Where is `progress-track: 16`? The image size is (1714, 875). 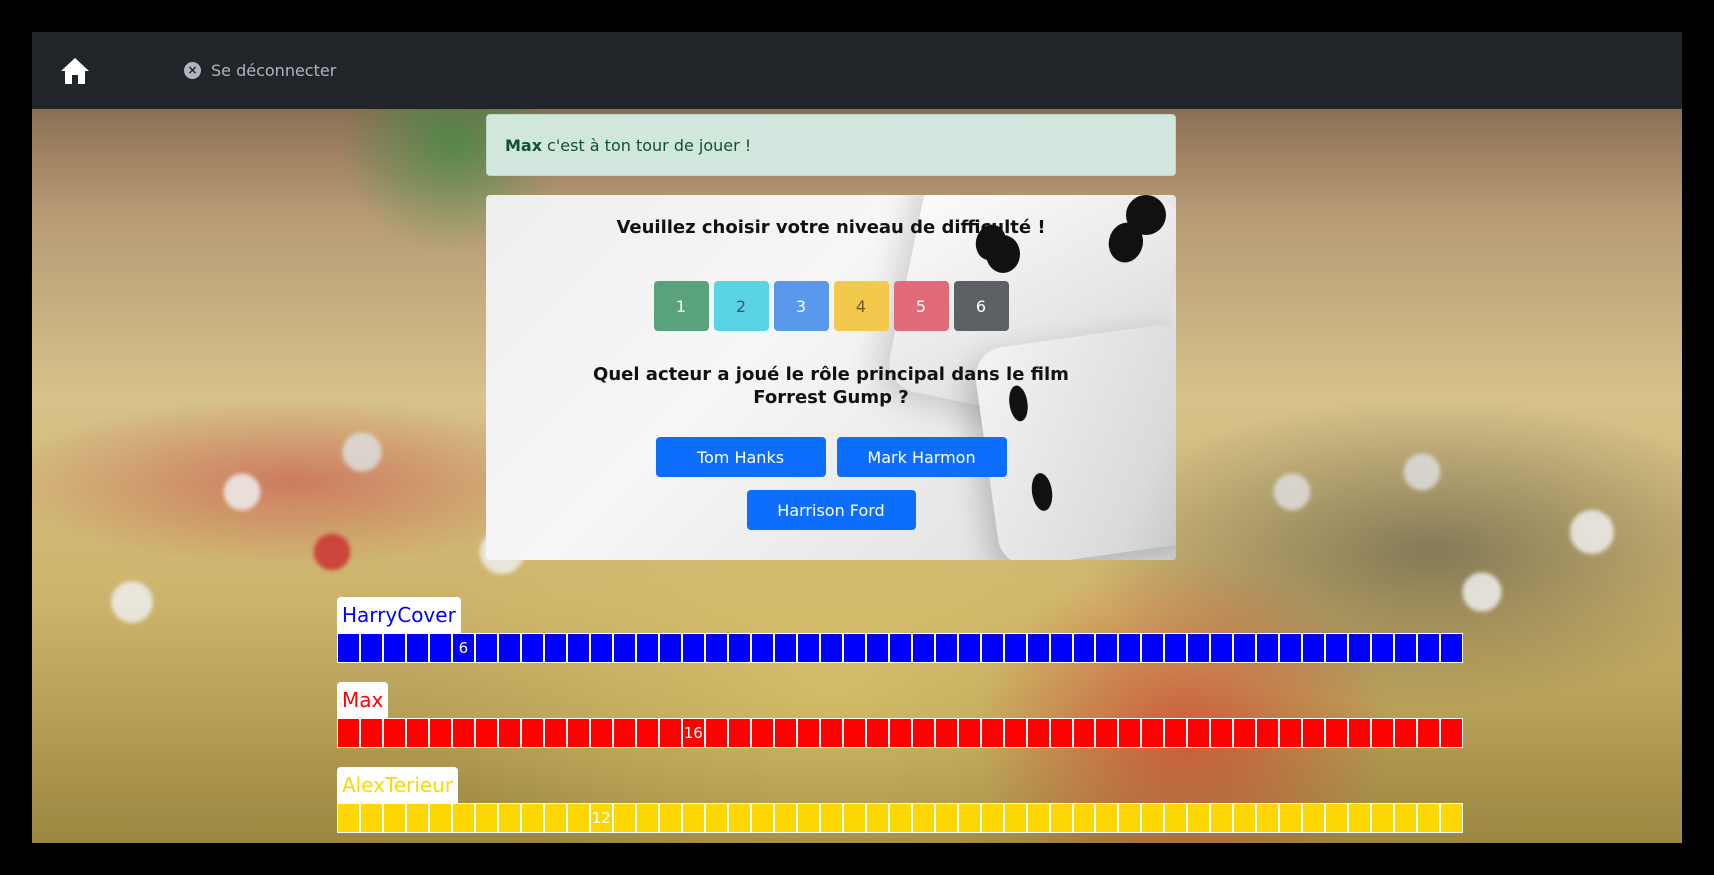
progress-track: 16 is located at coordinates (900, 733).